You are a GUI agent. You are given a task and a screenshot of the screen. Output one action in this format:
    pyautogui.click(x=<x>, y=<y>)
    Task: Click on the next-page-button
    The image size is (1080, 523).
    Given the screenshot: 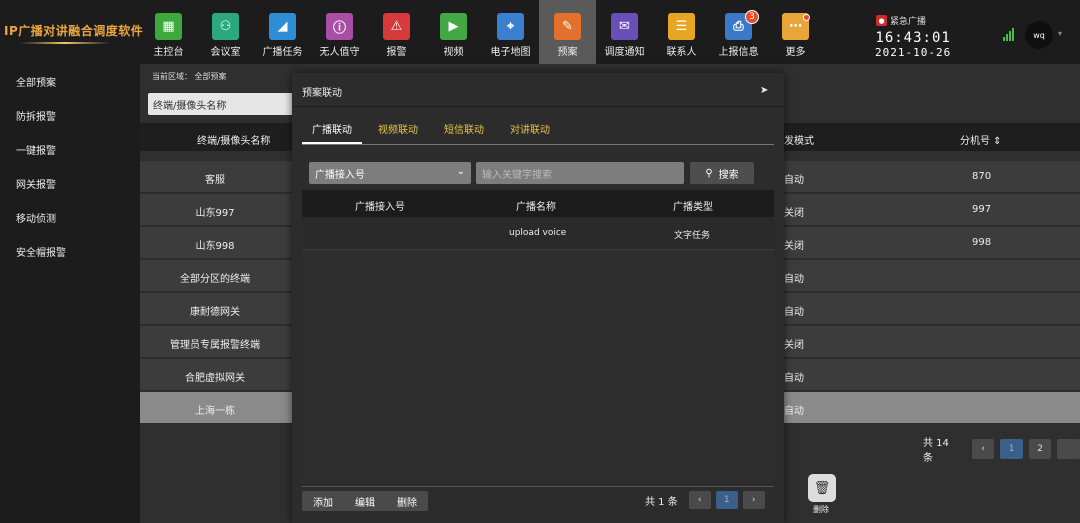 What is the action you would take?
    pyautogui.click(x=1068, y=449)
    